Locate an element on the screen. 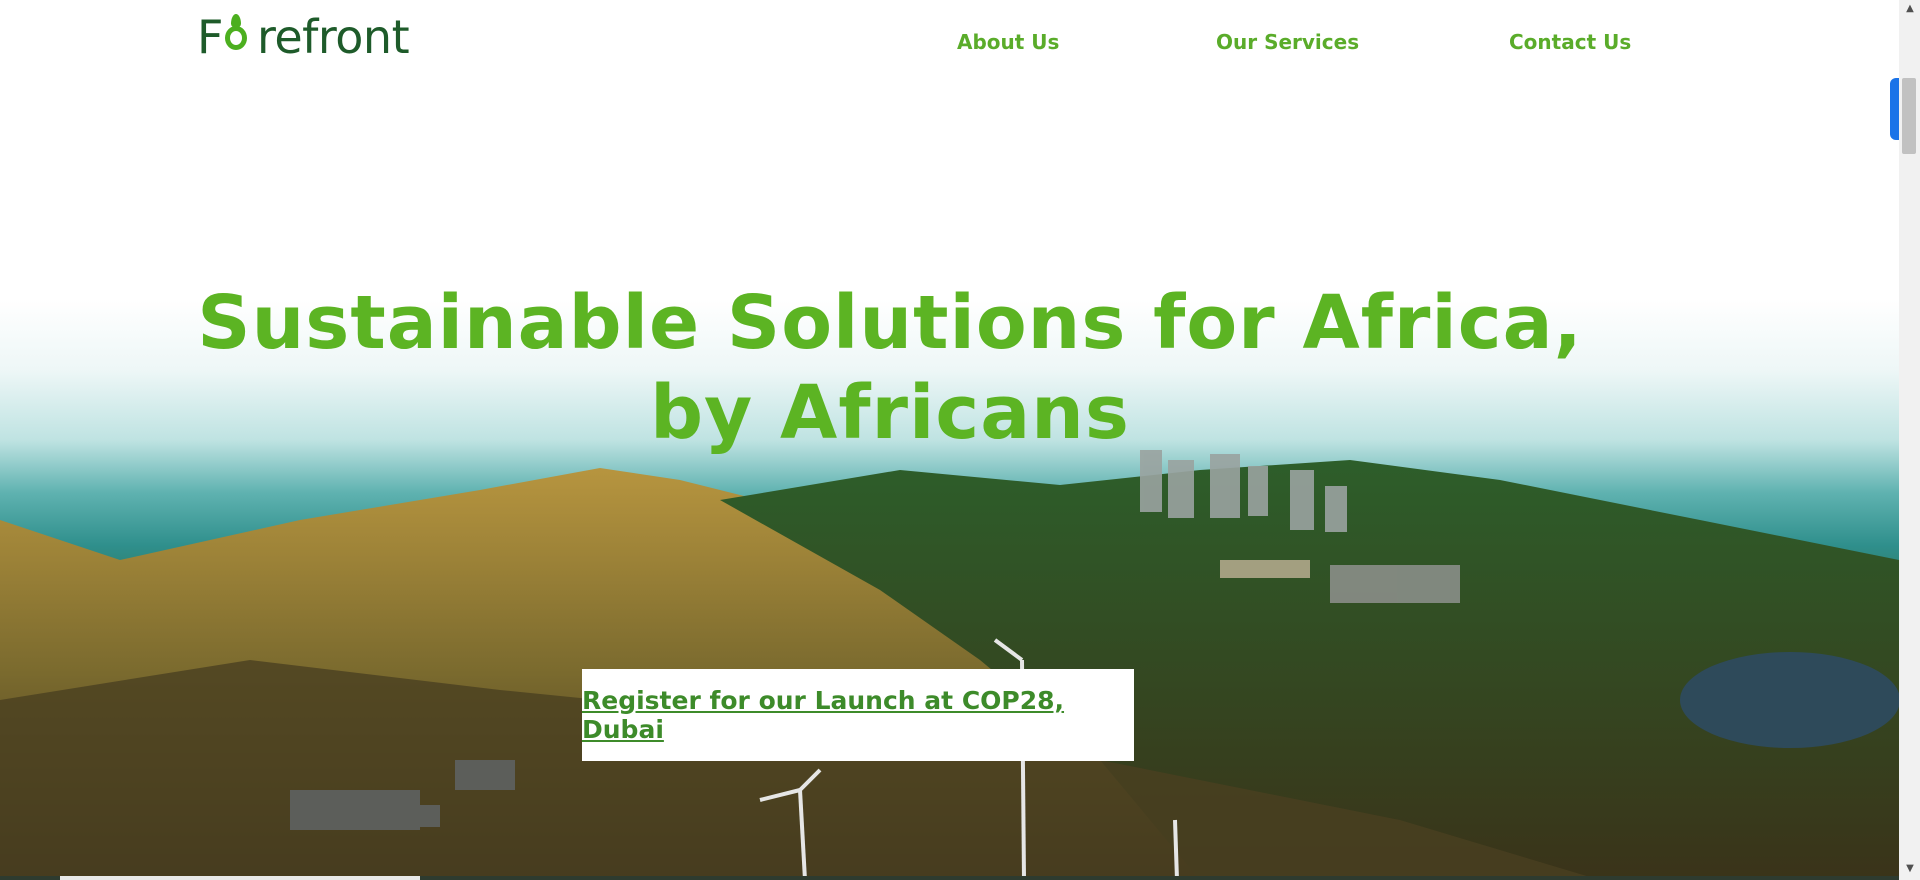 The width and height of the screenshot is (1920, 880). nav-link-contact-us: Contact Us is located at coordinates (1570, 42).